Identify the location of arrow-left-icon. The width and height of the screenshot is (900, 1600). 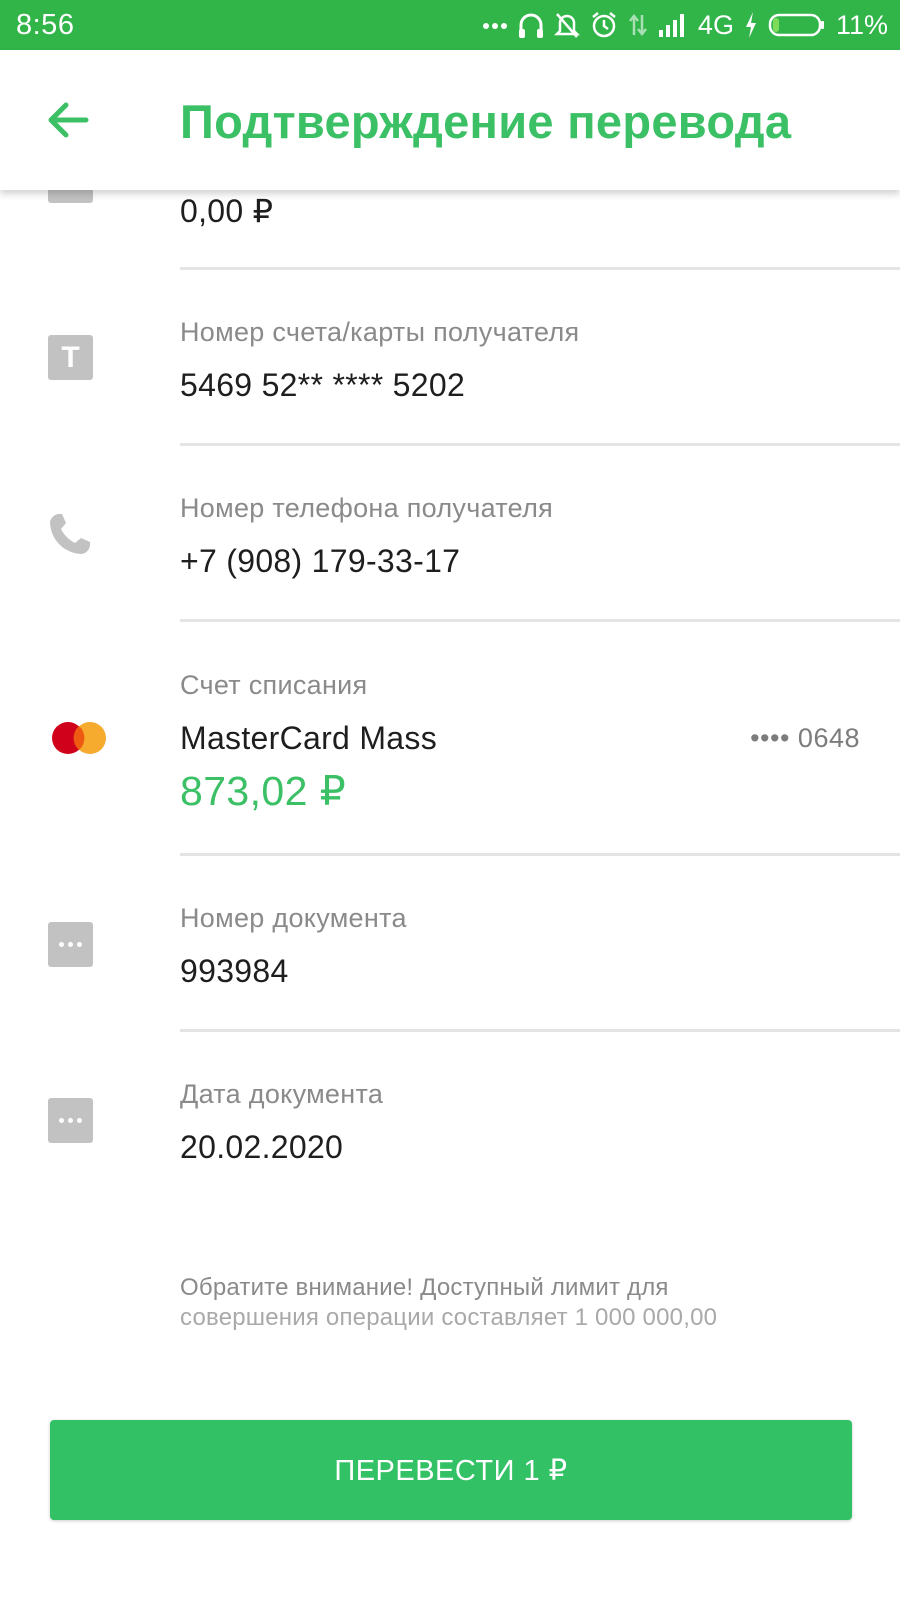
(68, 120).